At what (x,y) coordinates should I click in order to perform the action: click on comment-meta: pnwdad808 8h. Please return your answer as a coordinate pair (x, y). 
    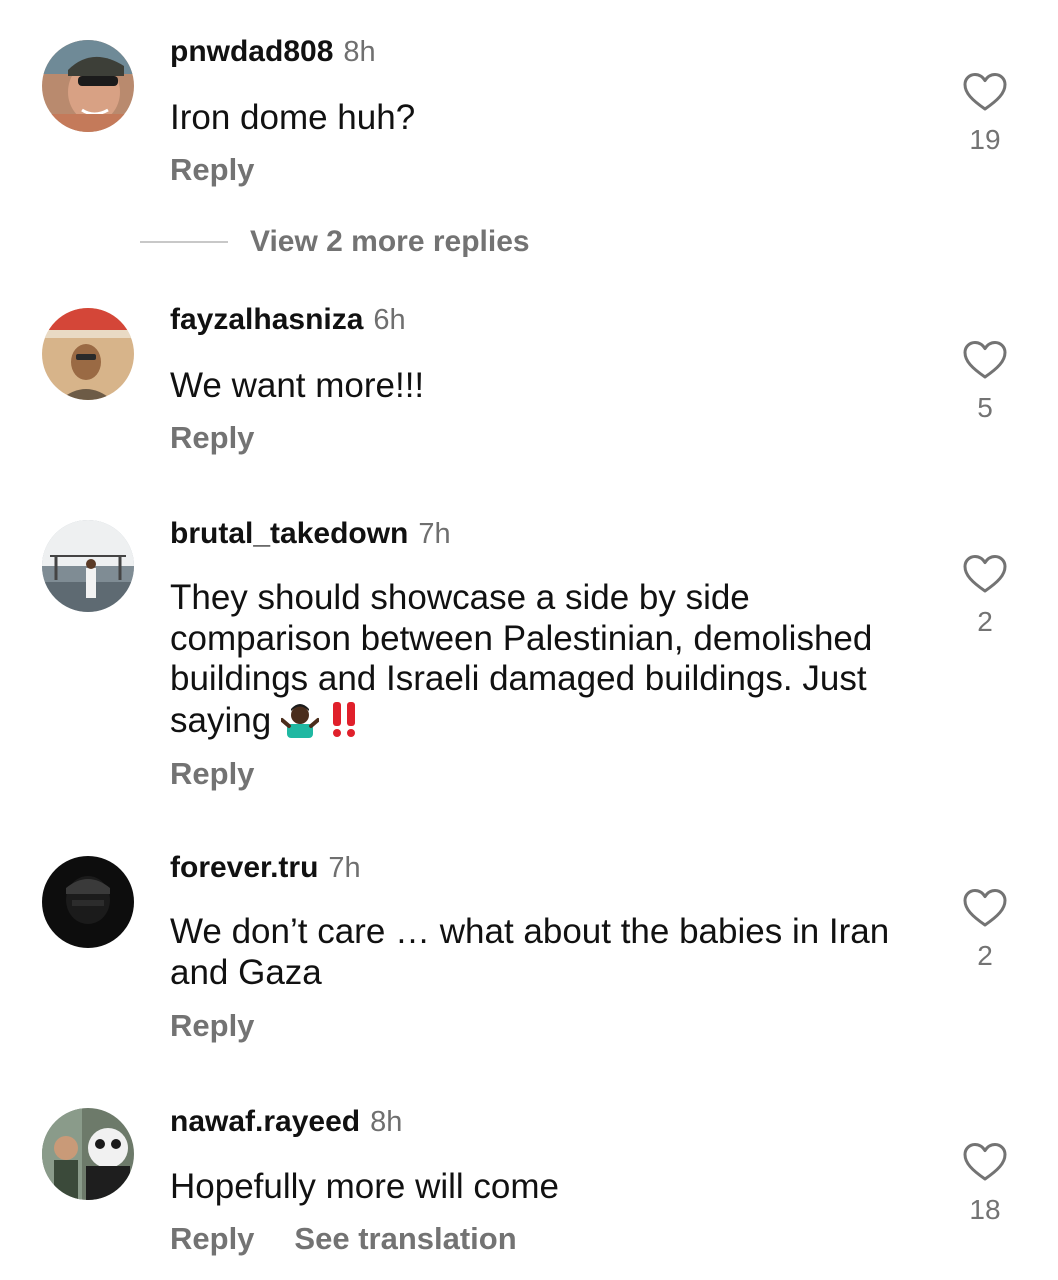
    Looking at the image, I should click on (273, 52).